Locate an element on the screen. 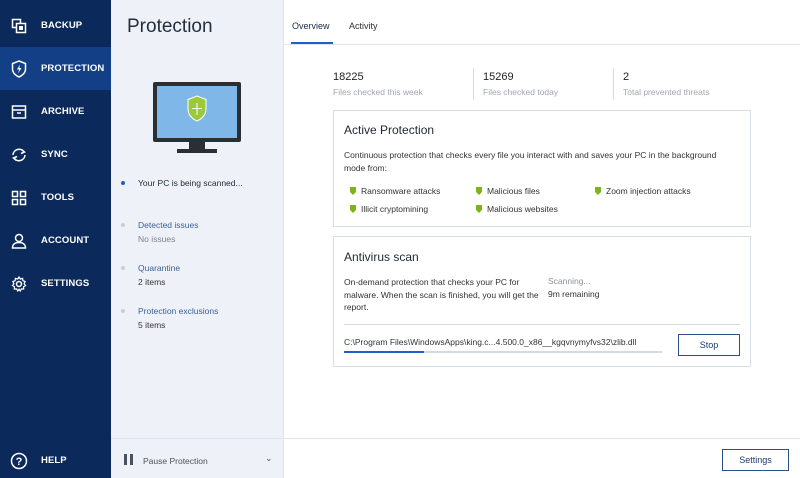 The height and width of the screenshot is (478, 800). feature-zoom-injection: Zoom injection attacks is located at coordinates (643, 191).